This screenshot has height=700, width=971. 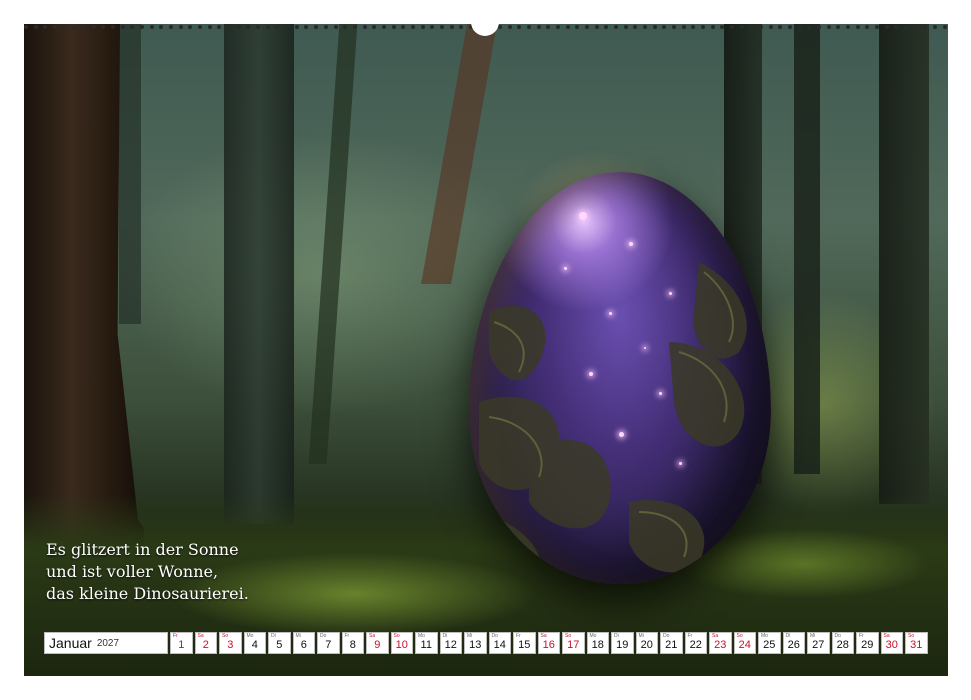 I want to click on calendar-day-cell: Mi 27, so click(x=818, y=643).